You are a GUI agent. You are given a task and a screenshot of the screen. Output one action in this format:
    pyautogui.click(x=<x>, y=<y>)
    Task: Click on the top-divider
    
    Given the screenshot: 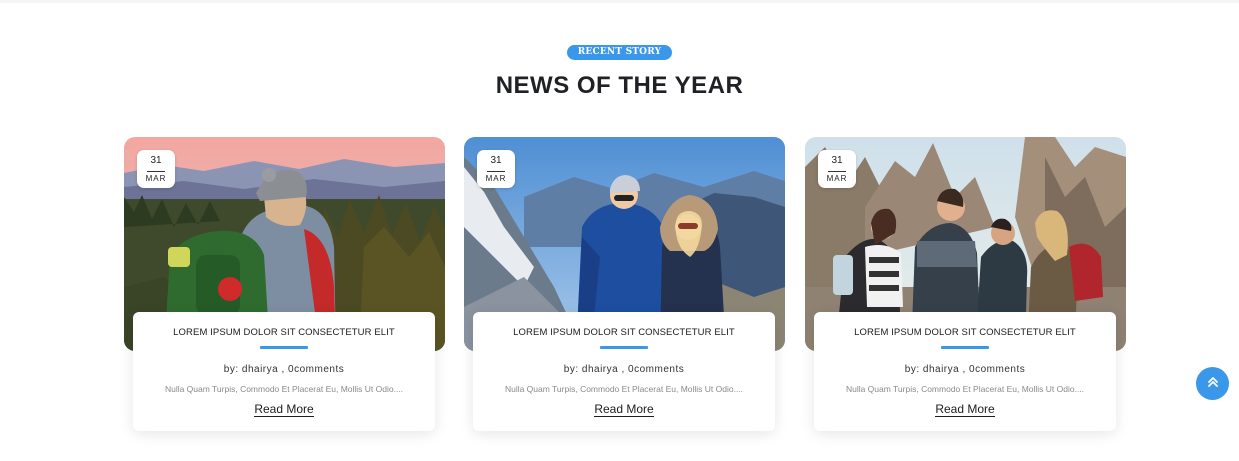 What is the action you would take?
    pyautogui.click(x=619, y=1)
    